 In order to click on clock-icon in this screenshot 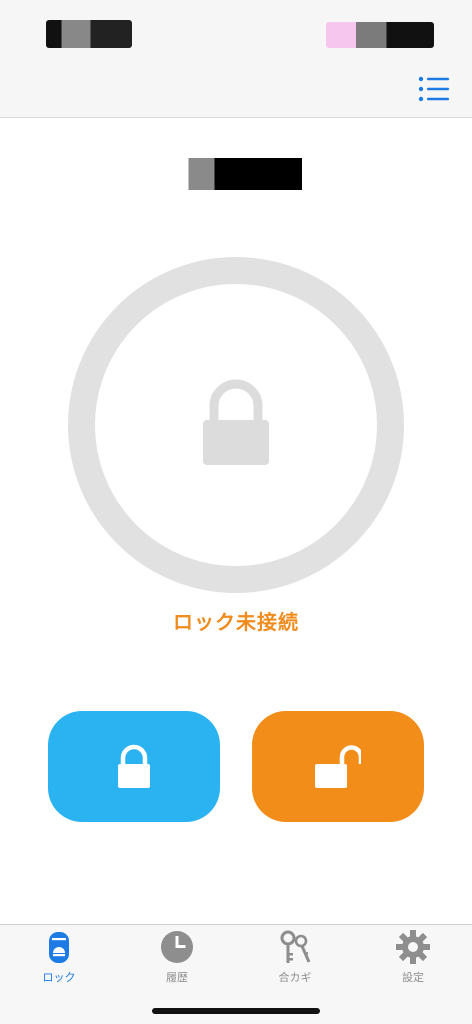, I will do `click(177, 947)`.